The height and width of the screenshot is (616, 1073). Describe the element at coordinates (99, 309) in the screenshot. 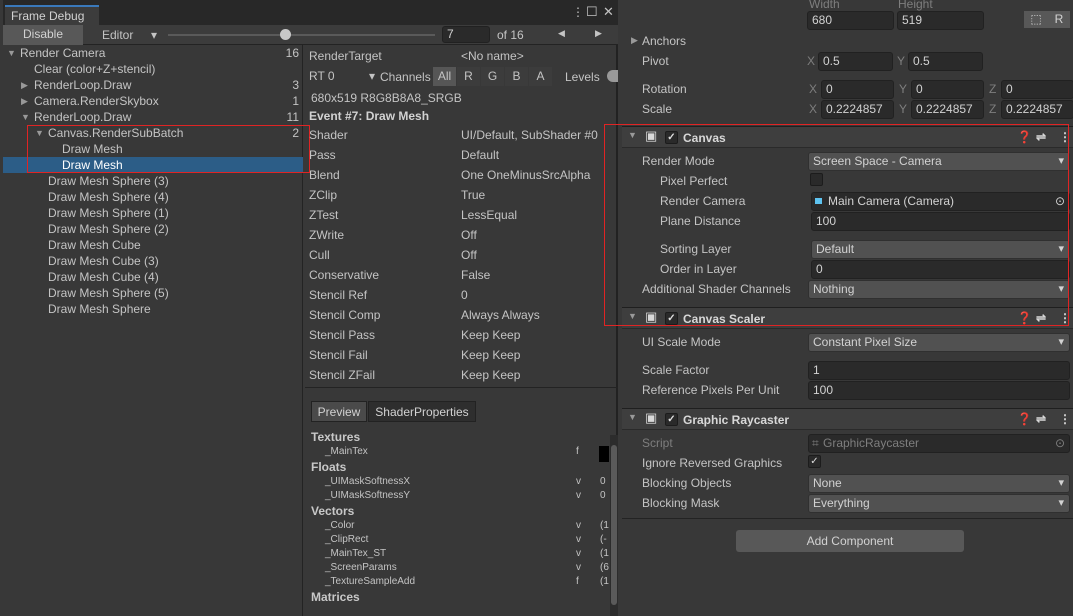

I see `tree-row-label: Draw Mesh Sphere` at that location.